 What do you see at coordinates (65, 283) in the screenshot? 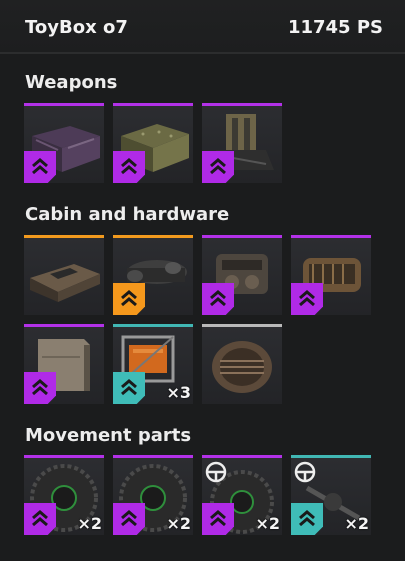
I see `cabin-icon` at bounding box center [65, 283].